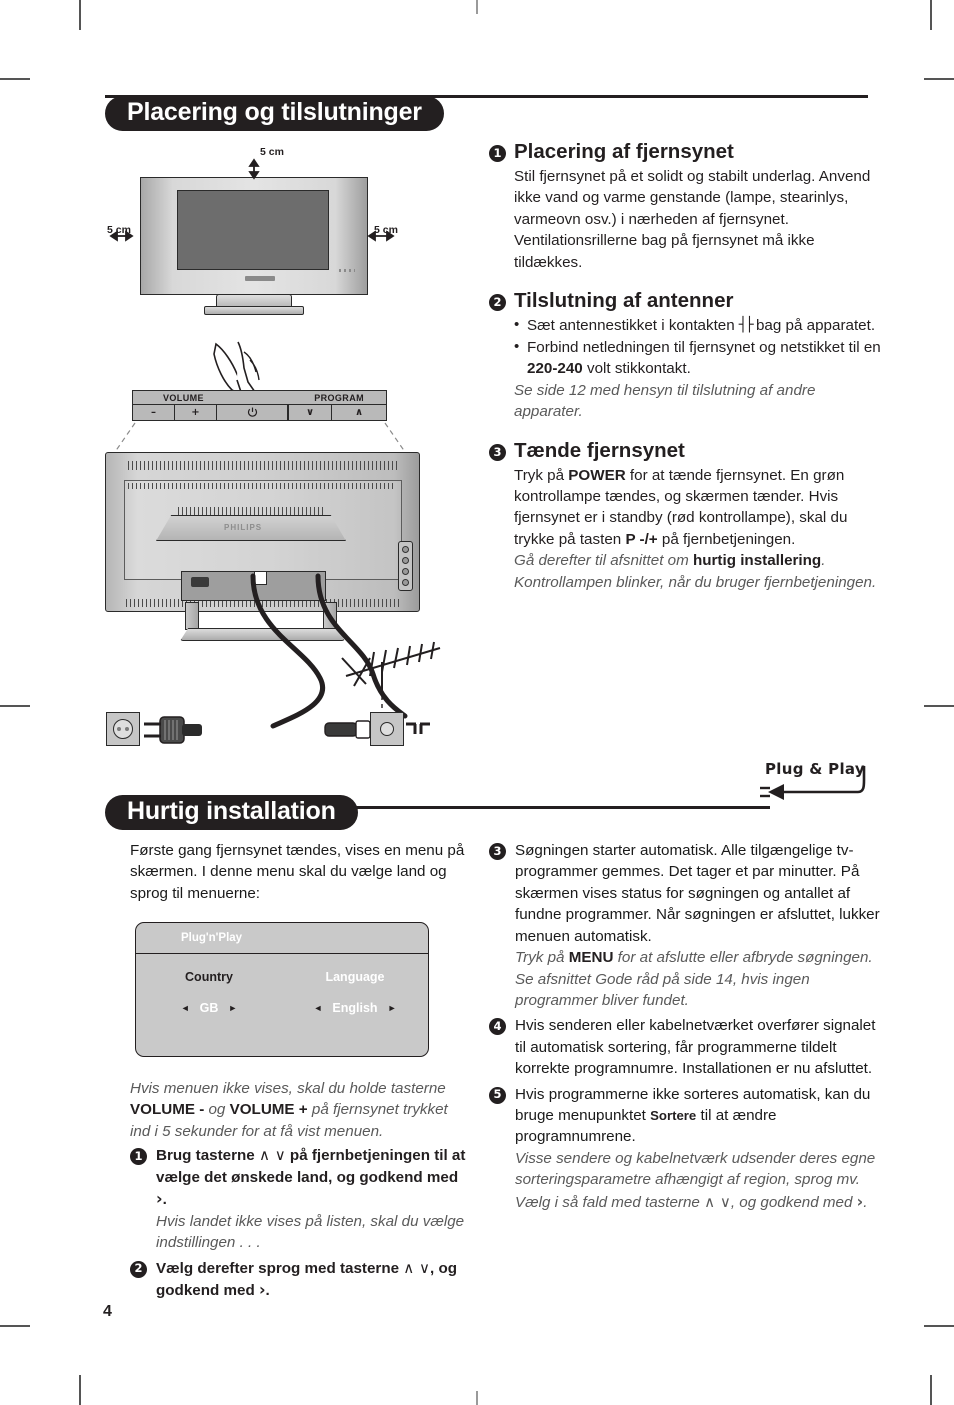  What do you see at coordinates (555, 369) in the screenshot?
I see `bullet-2-voltage: 220-240` at bounding box center [555, 369].